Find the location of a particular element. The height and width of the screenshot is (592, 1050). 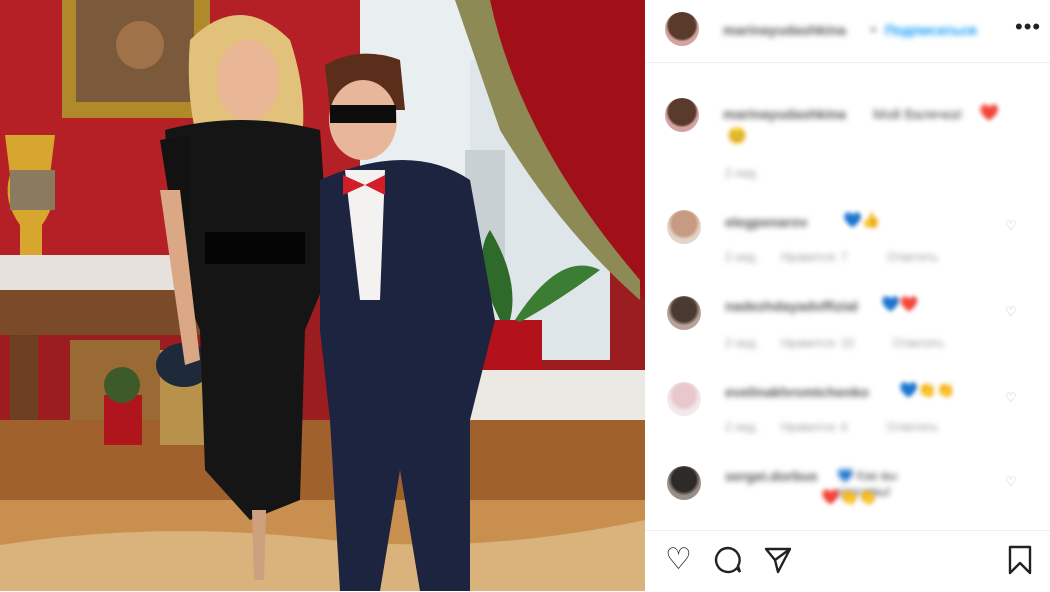

comment-emojis: 💙👏👏 is located at coordinates (927, 390).